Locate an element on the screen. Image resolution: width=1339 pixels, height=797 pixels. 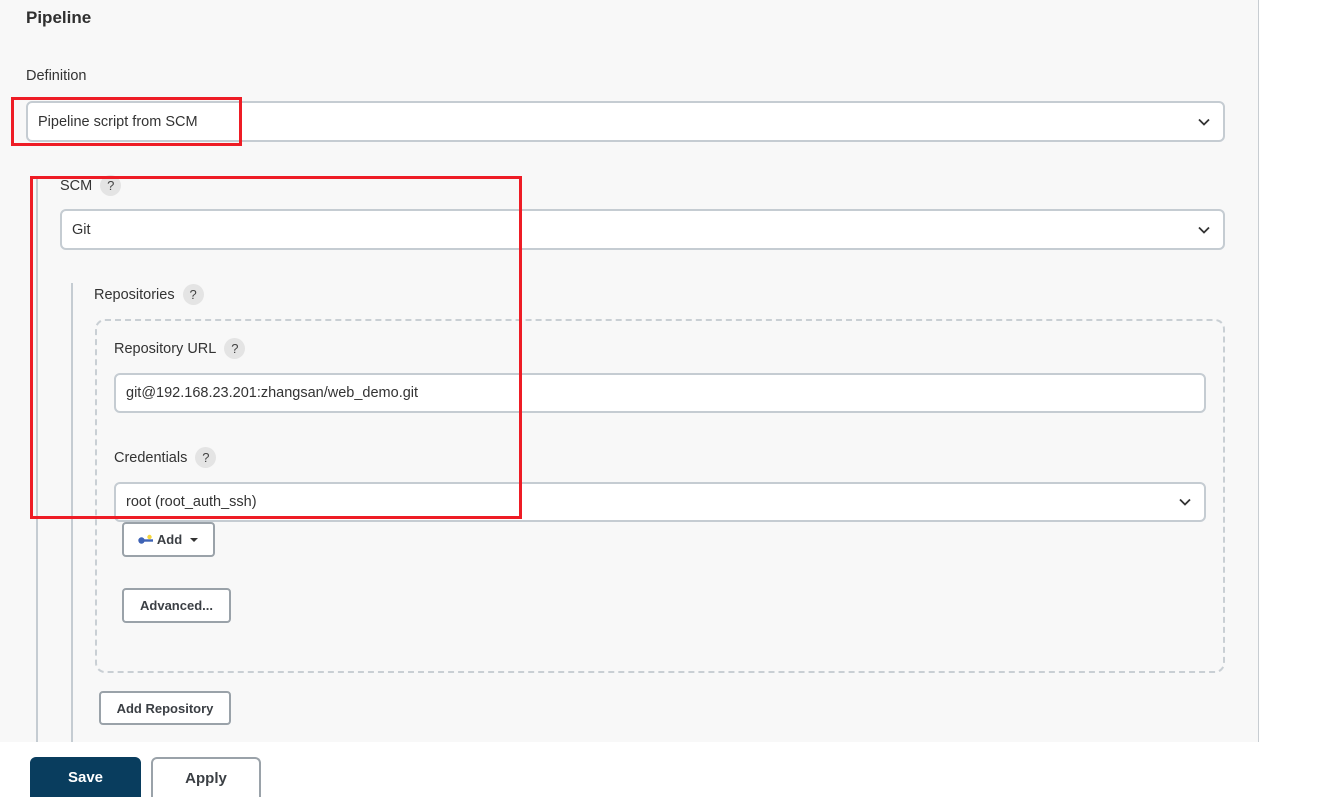
scm-help-icon: ? is located at coordinates (111, 185).